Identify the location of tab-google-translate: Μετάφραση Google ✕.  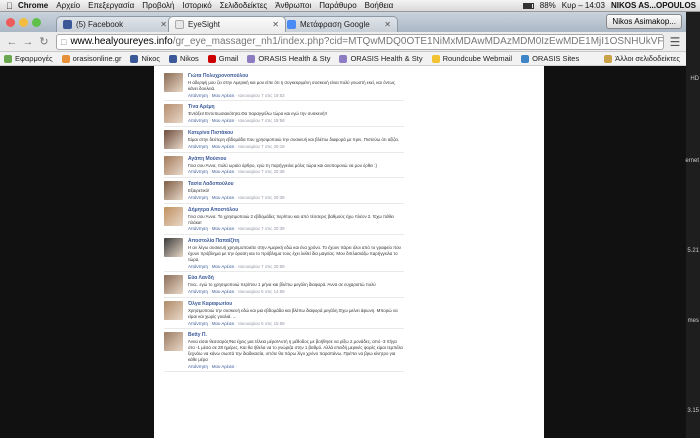
(339, 24).